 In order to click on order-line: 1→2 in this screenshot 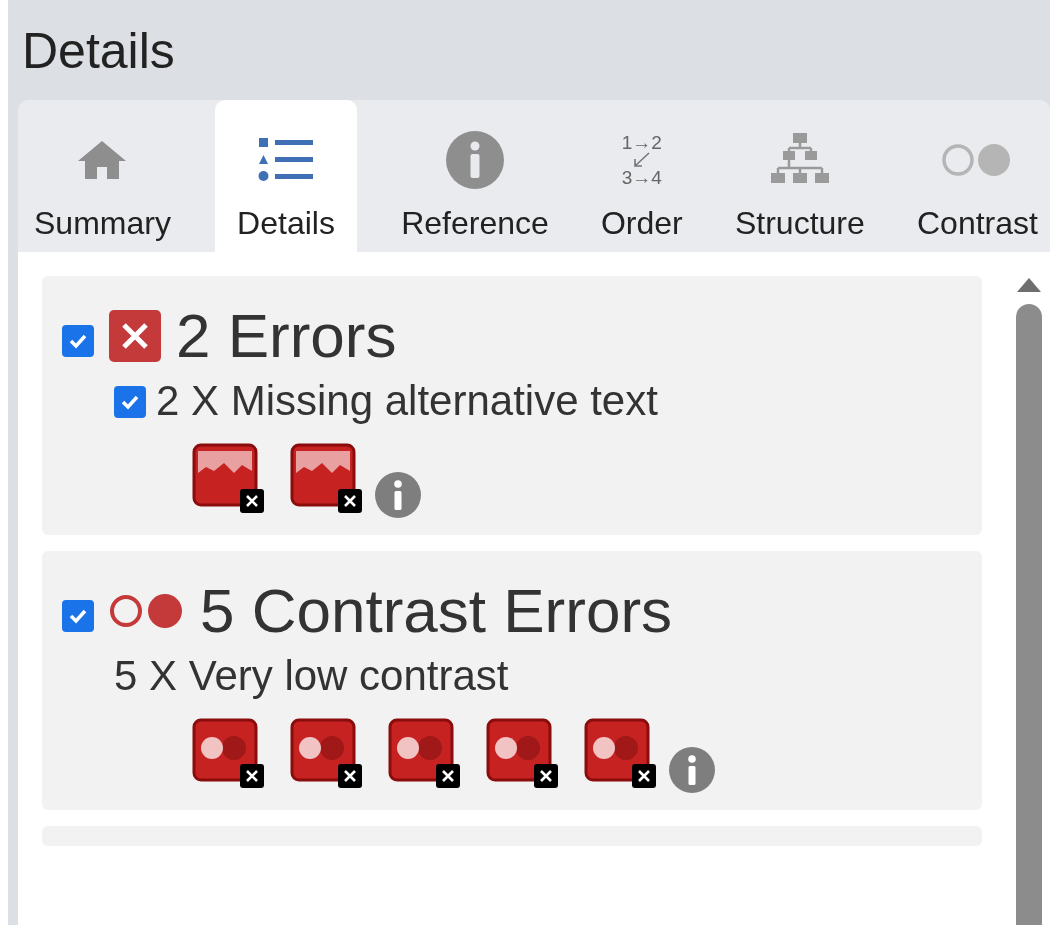, I will do `click(641, 142)`.